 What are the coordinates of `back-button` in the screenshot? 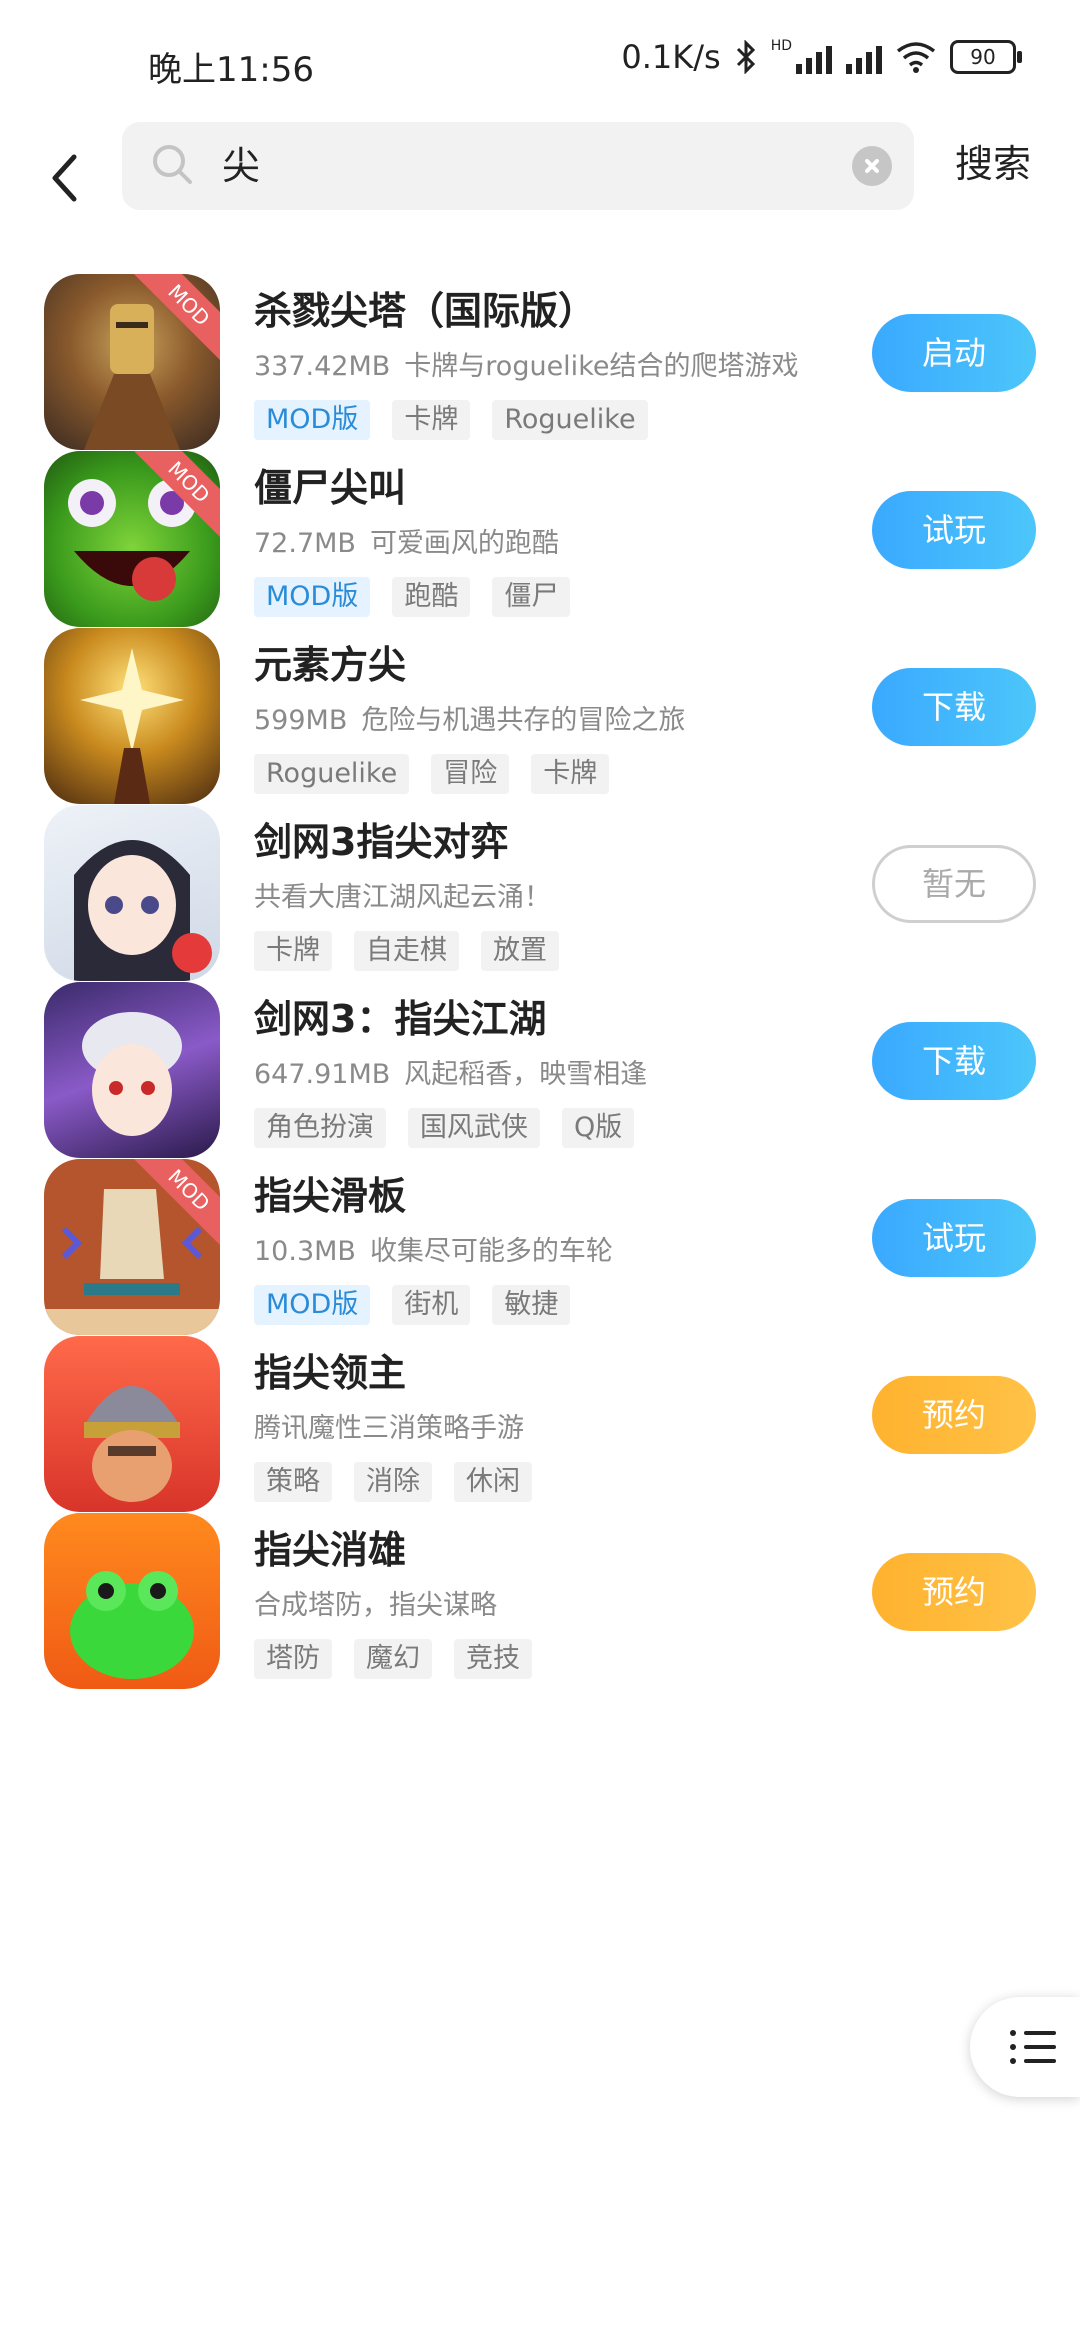 It's located at (64, 178).